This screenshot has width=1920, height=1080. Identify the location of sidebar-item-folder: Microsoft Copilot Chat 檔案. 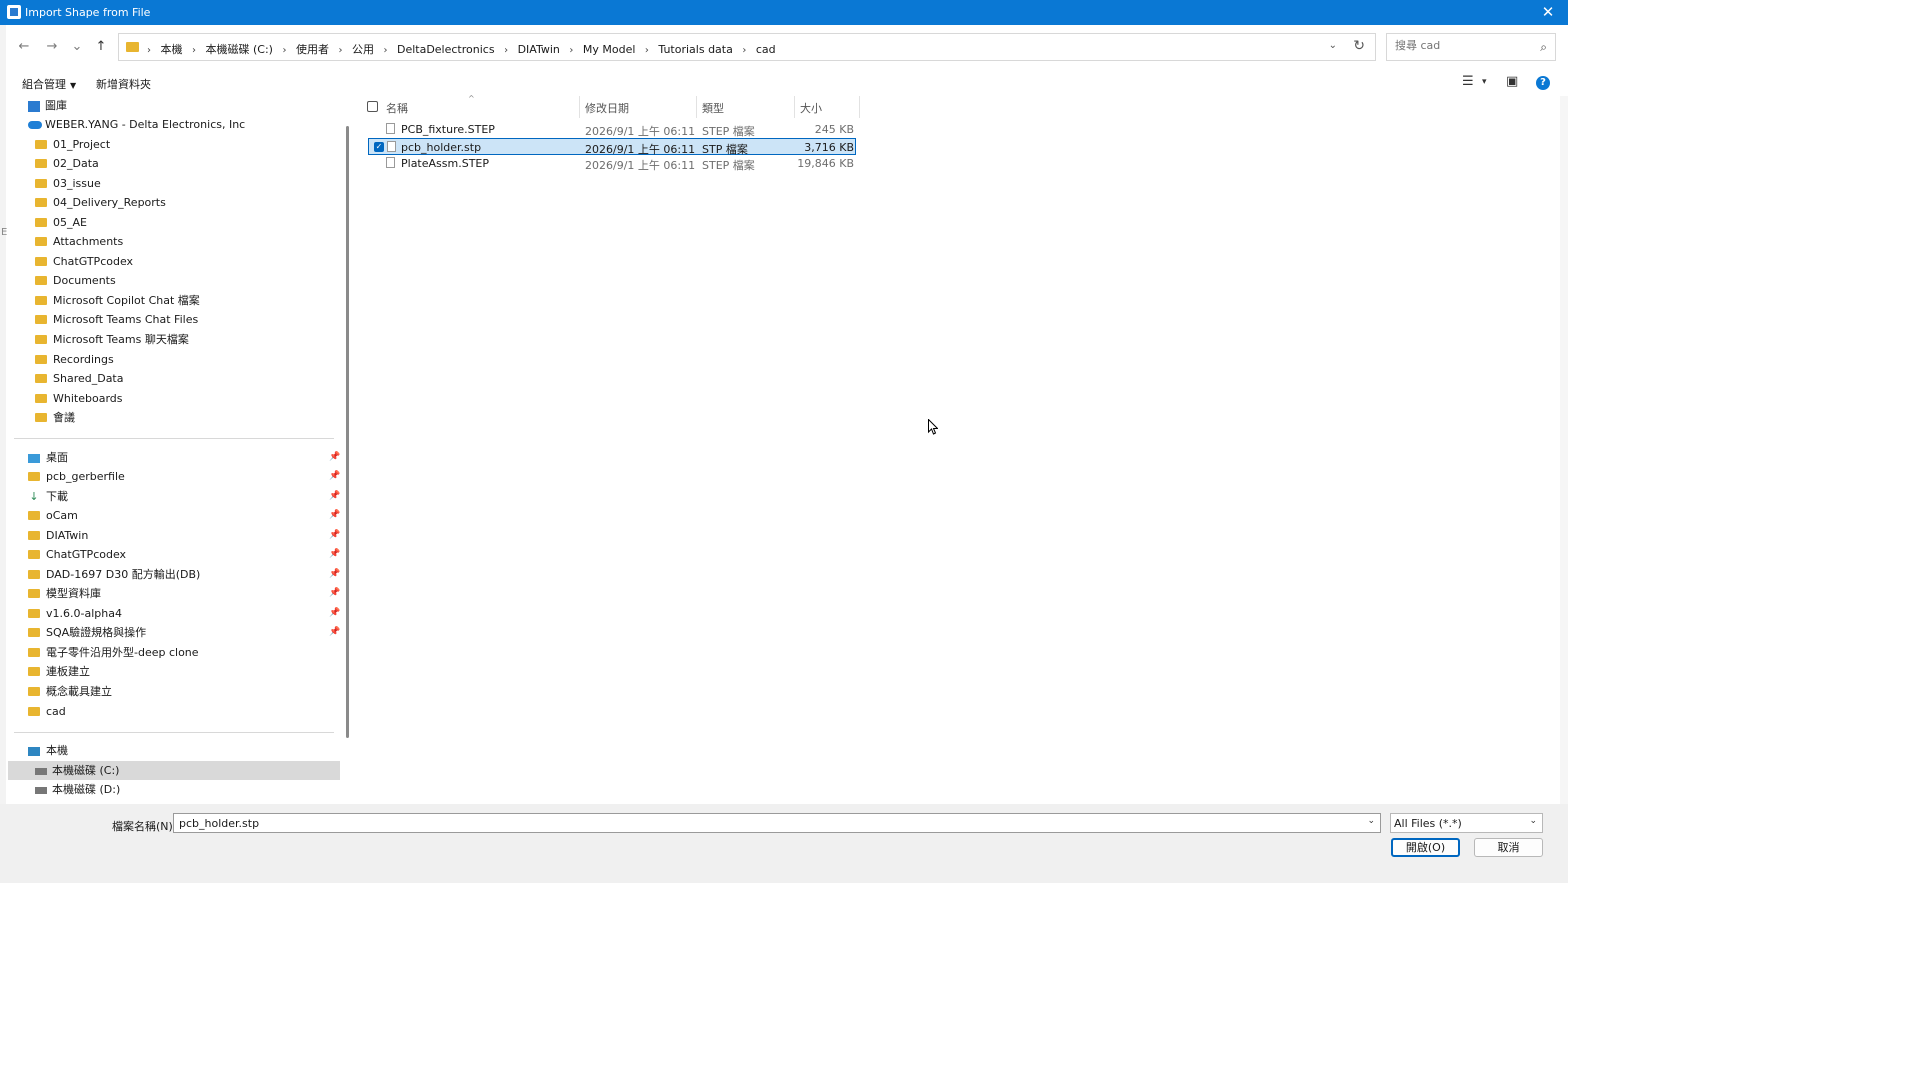
(117, 300).